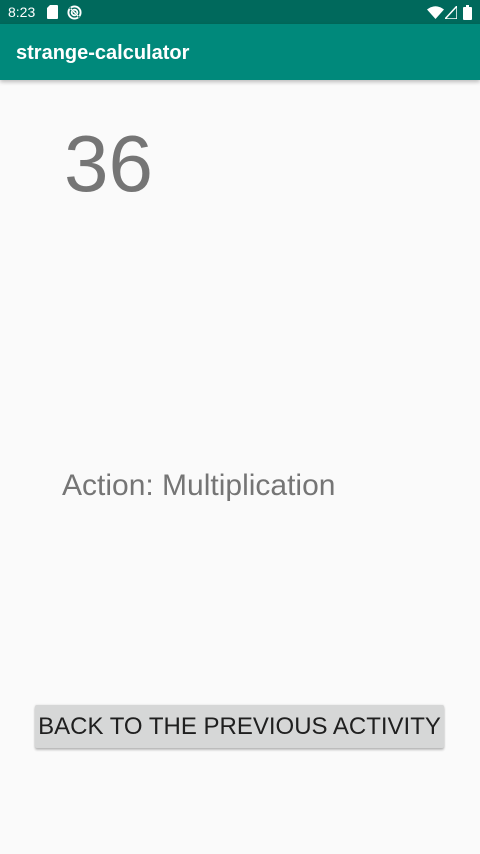 Image resolution: width=480 pixels, height=854 pixels. I want to click on battery-icon, so click(467, 12).